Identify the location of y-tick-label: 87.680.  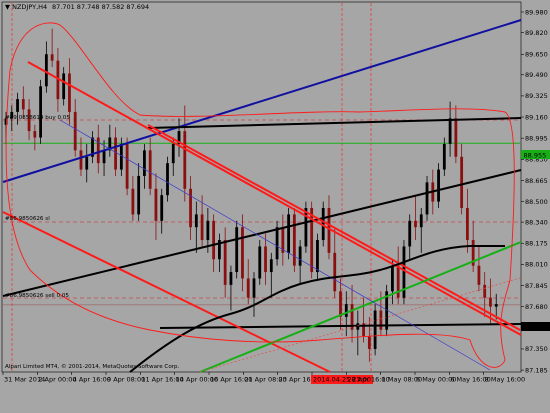
(536, 307).